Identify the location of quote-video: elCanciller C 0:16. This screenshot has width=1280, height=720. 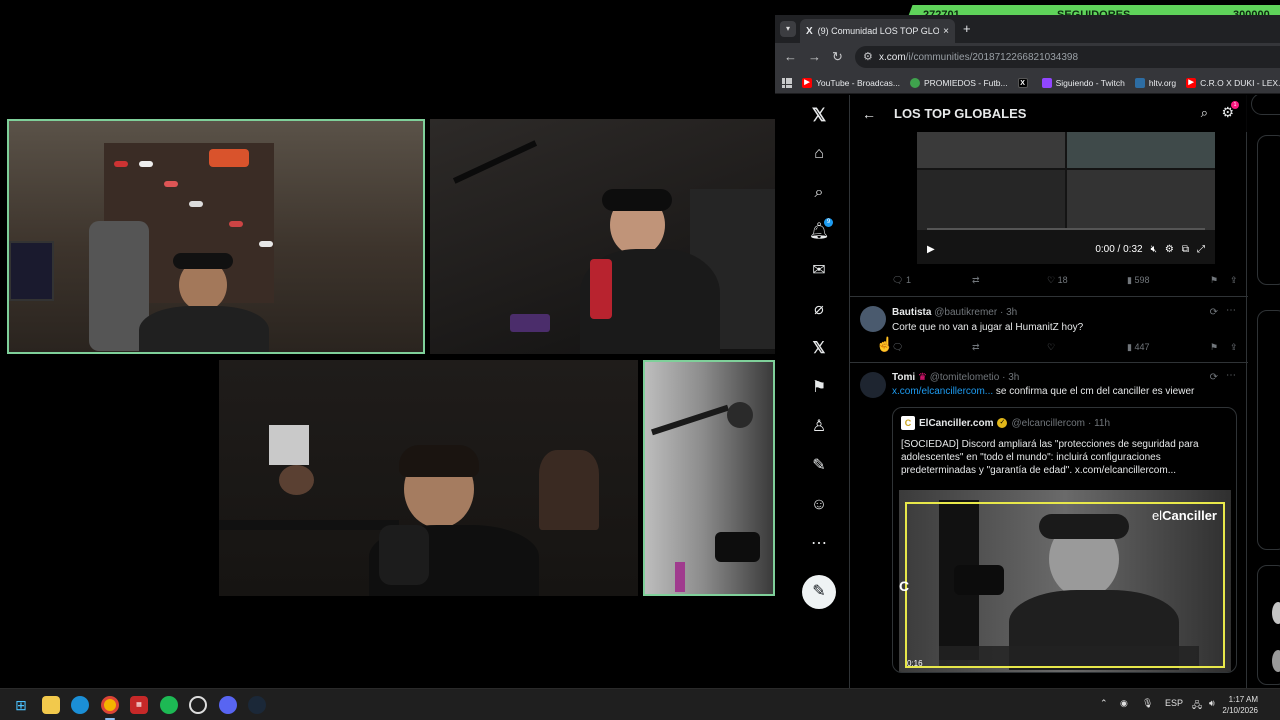
(1065, 581).